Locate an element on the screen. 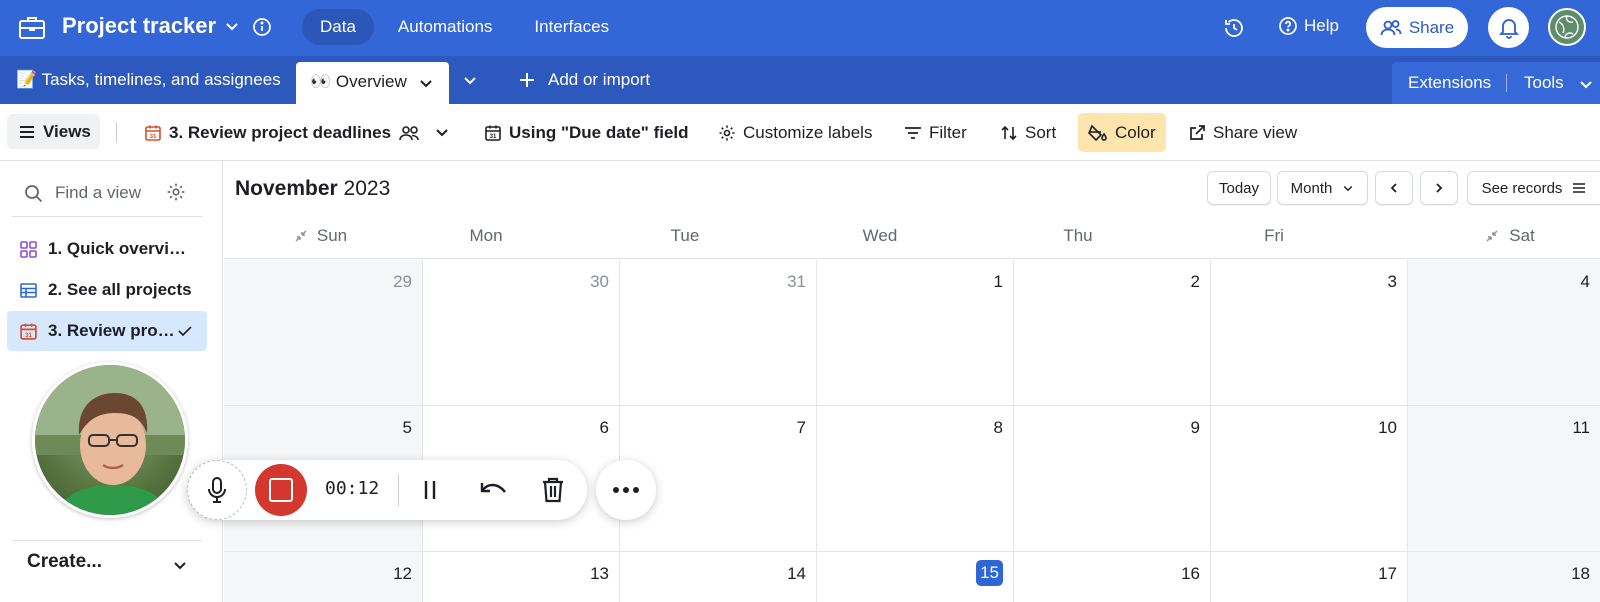 This screenshot has height=602, width=1600. help-icon is located at coordinates (1288, 26).